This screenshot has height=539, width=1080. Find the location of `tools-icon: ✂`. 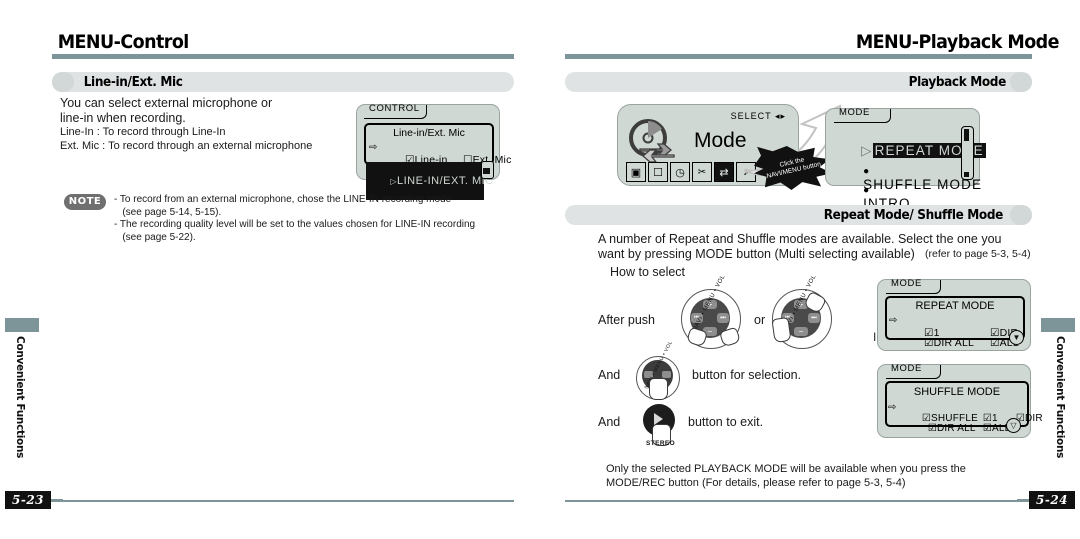

tools-icon: ✂ is located at coordinates (702, 172).